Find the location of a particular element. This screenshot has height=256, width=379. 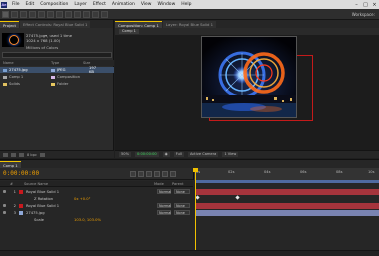

tab-project: Project is located at coordinates (9, 24).